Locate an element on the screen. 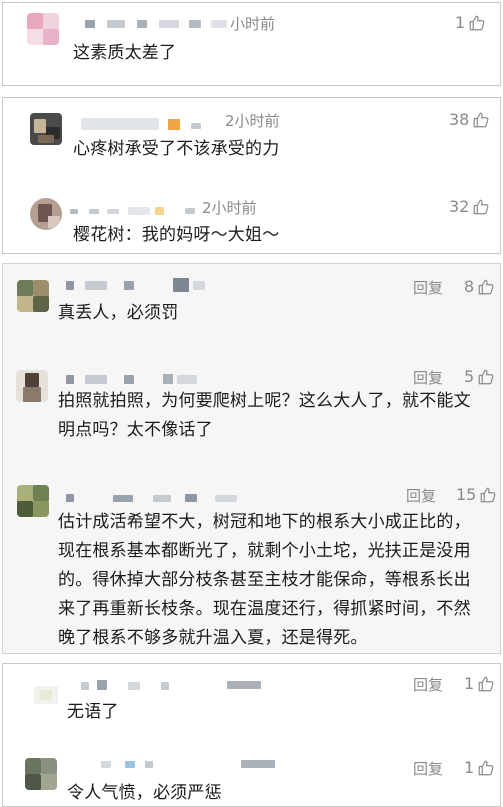 The image size is (503, 807). comment-text: 真丢人，必须罚 is located at coordinates (118, 313).